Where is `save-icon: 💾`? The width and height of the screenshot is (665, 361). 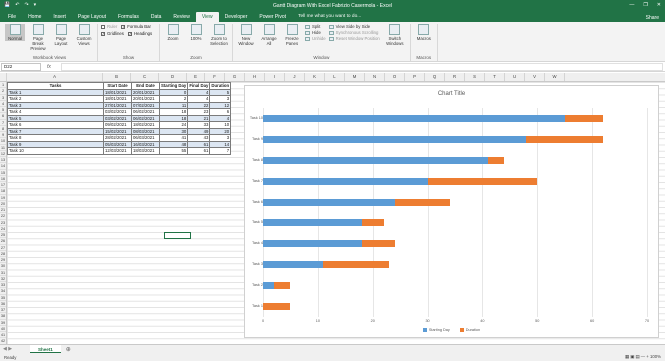
save-icon: 💾 is located at coordinates (7, 5).